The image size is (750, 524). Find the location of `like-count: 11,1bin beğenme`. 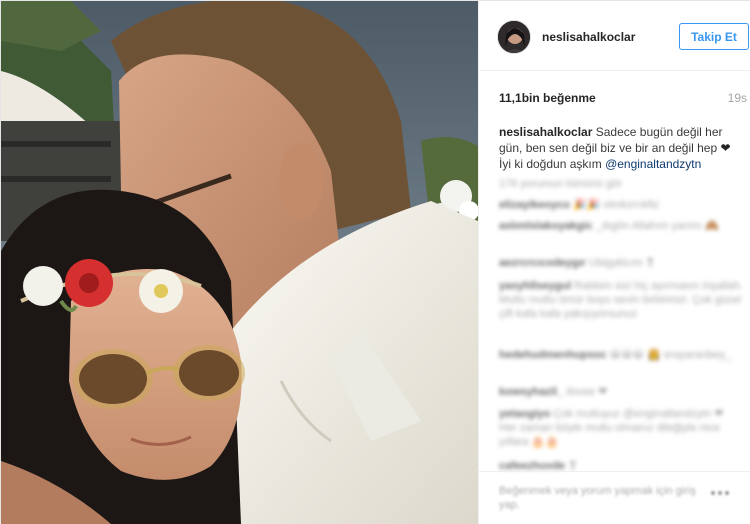

like-count: 11,1bin beğenme is located at coordinates (547, 98).